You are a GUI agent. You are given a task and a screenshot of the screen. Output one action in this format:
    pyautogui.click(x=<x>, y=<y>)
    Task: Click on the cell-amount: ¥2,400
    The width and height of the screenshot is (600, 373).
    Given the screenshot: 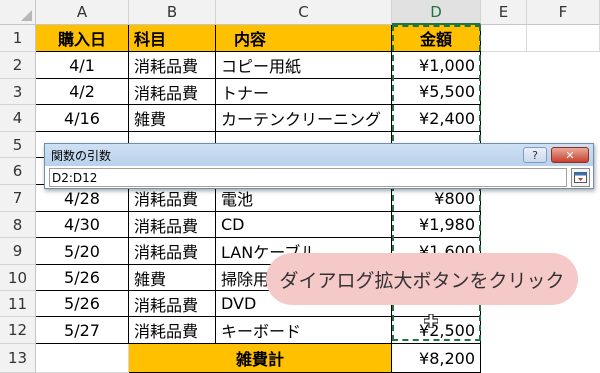 What is the action you would take?
    pyautogui.click(x=436, y=118)
    